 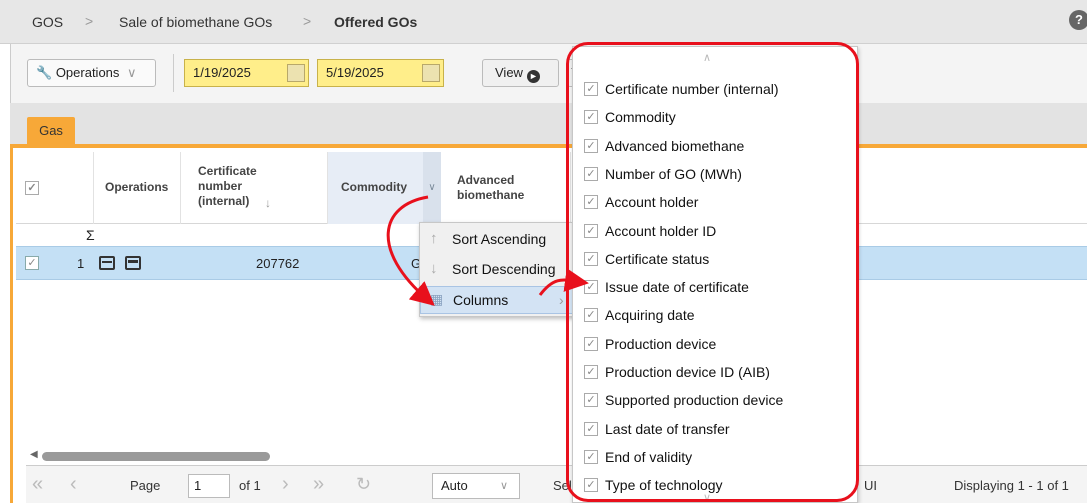 What do you see at coordinates (715, 90) in the screenshot?
I see `column-toggle-item: ✓ Certificate number (internal)` at bounding box center [715, 90].